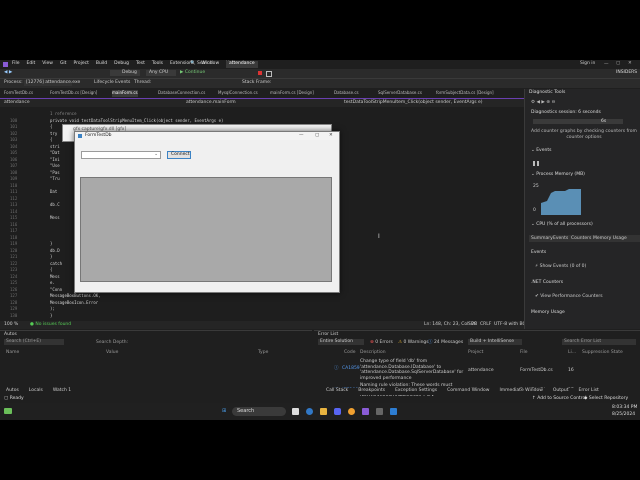 The image size is (640, 480). Describe the element at coordinates (269, 74) in the screenshot. I see `restart-icon` at that location.